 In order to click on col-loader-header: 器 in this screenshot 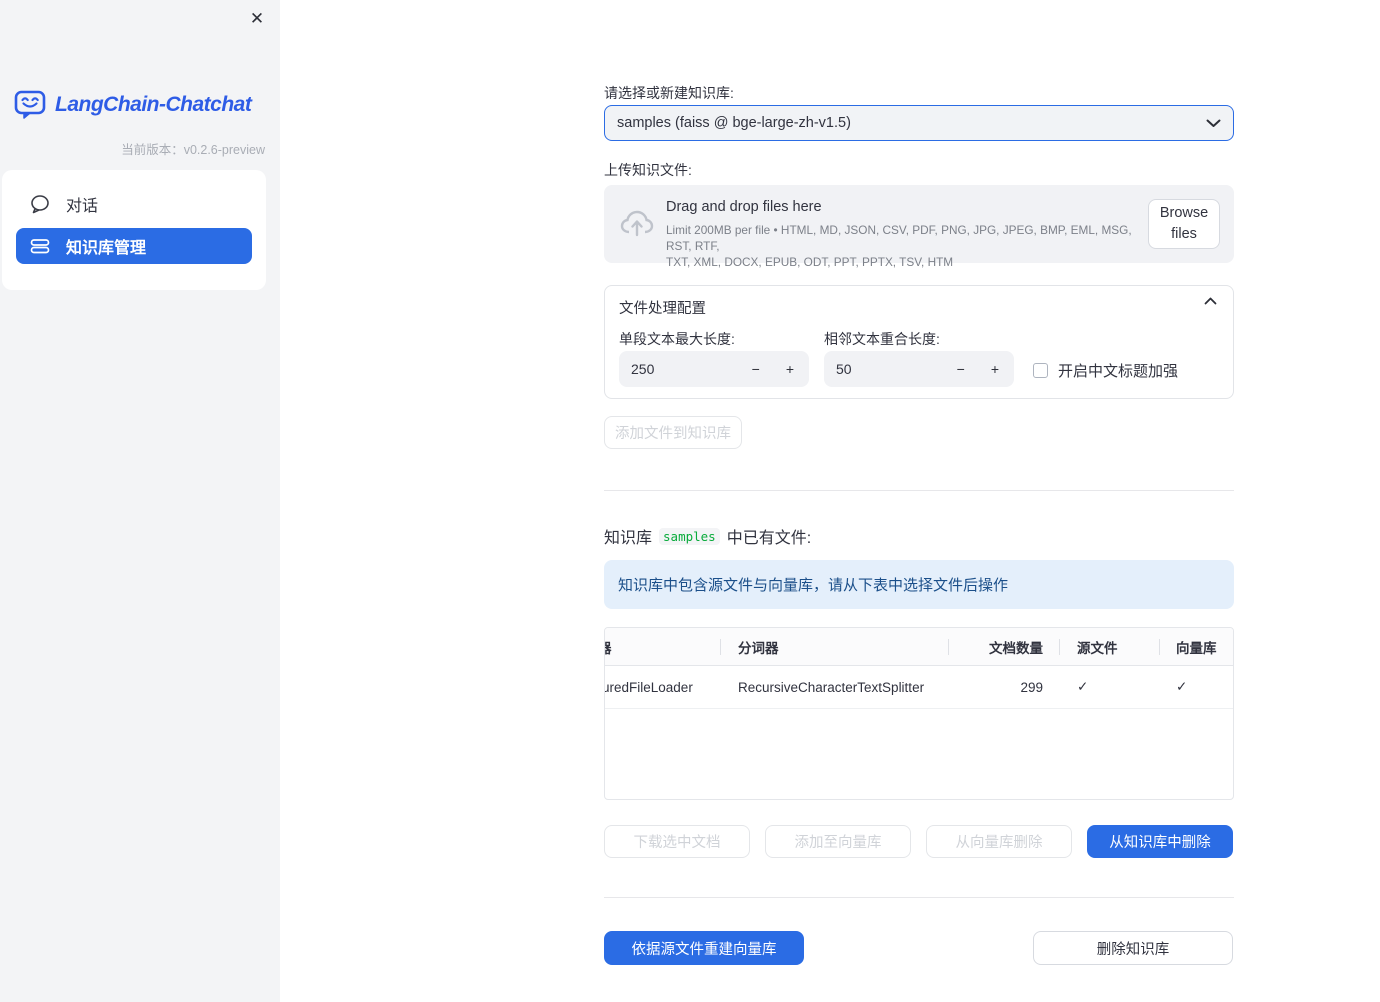, I will do `click(662, 646)`.